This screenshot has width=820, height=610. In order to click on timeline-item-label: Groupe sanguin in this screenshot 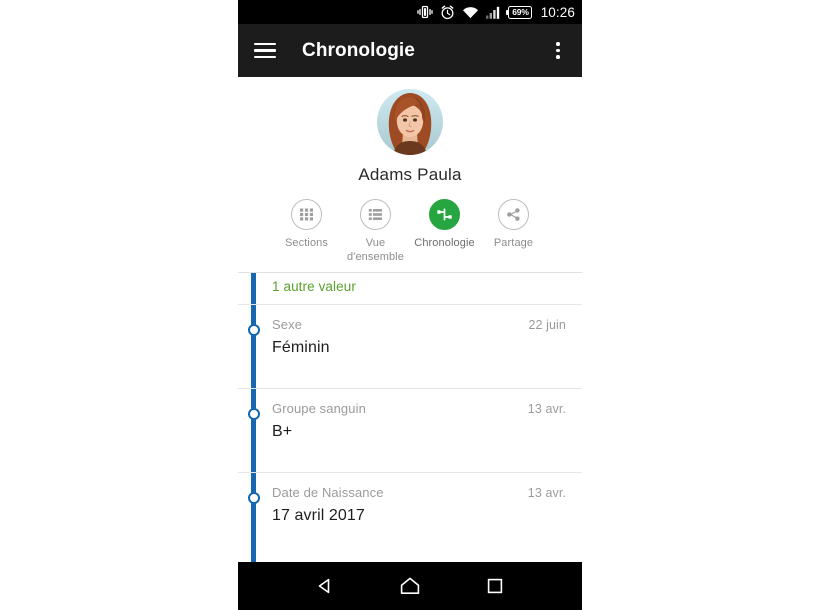, I will do `click(319, 408)`.